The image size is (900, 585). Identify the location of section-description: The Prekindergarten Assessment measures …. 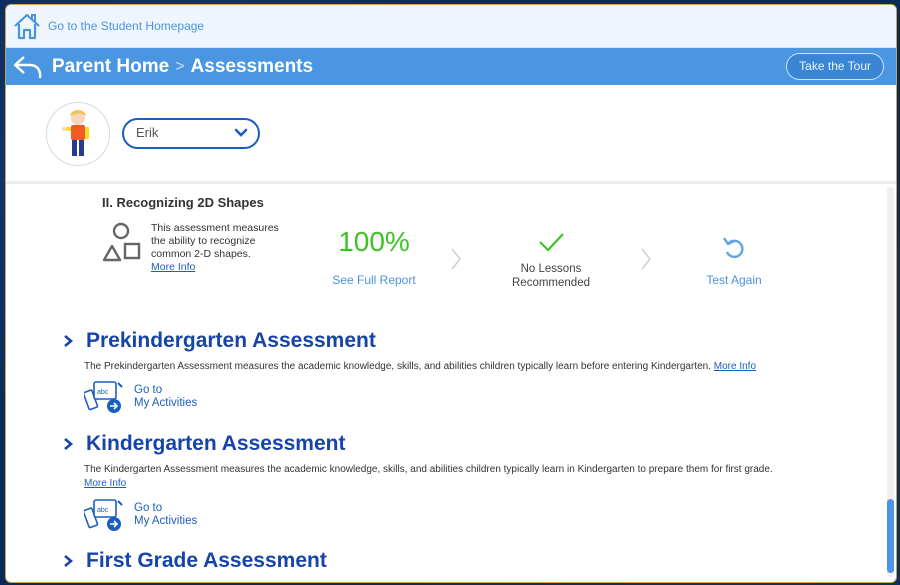
(434, 367).